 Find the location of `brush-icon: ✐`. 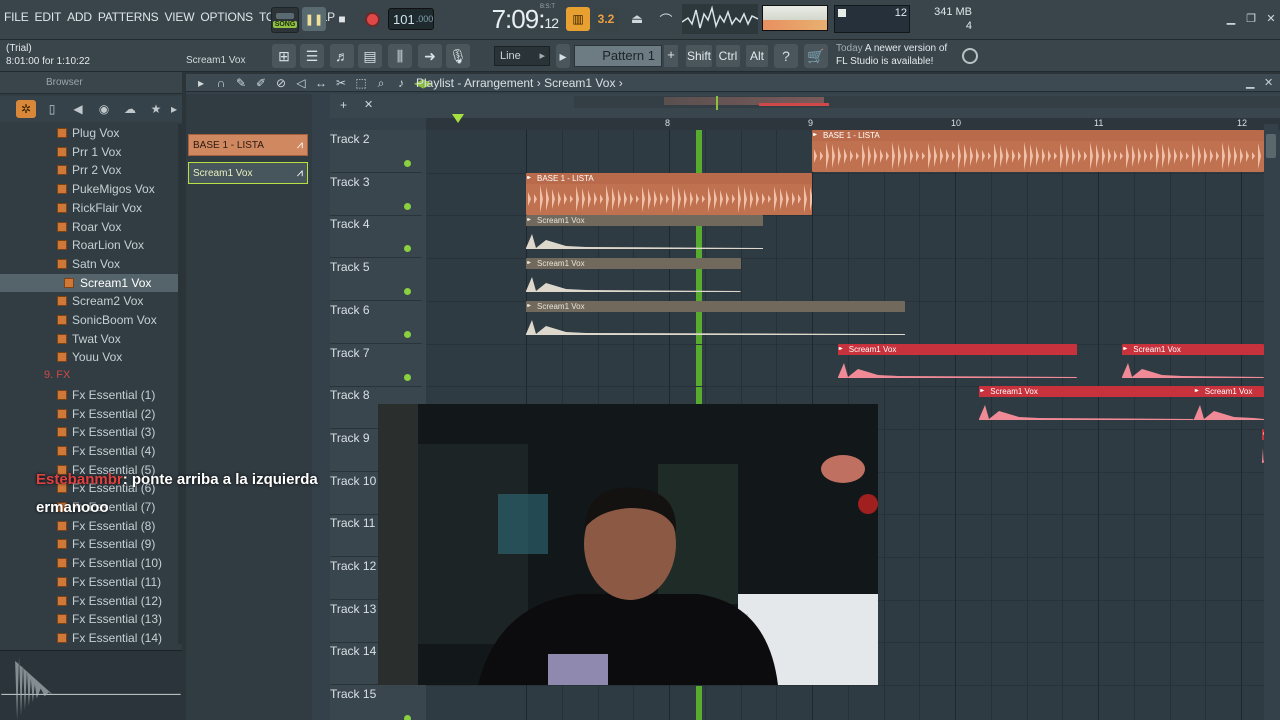

brush-icon: ✐ is located at coordinates (261, 83).